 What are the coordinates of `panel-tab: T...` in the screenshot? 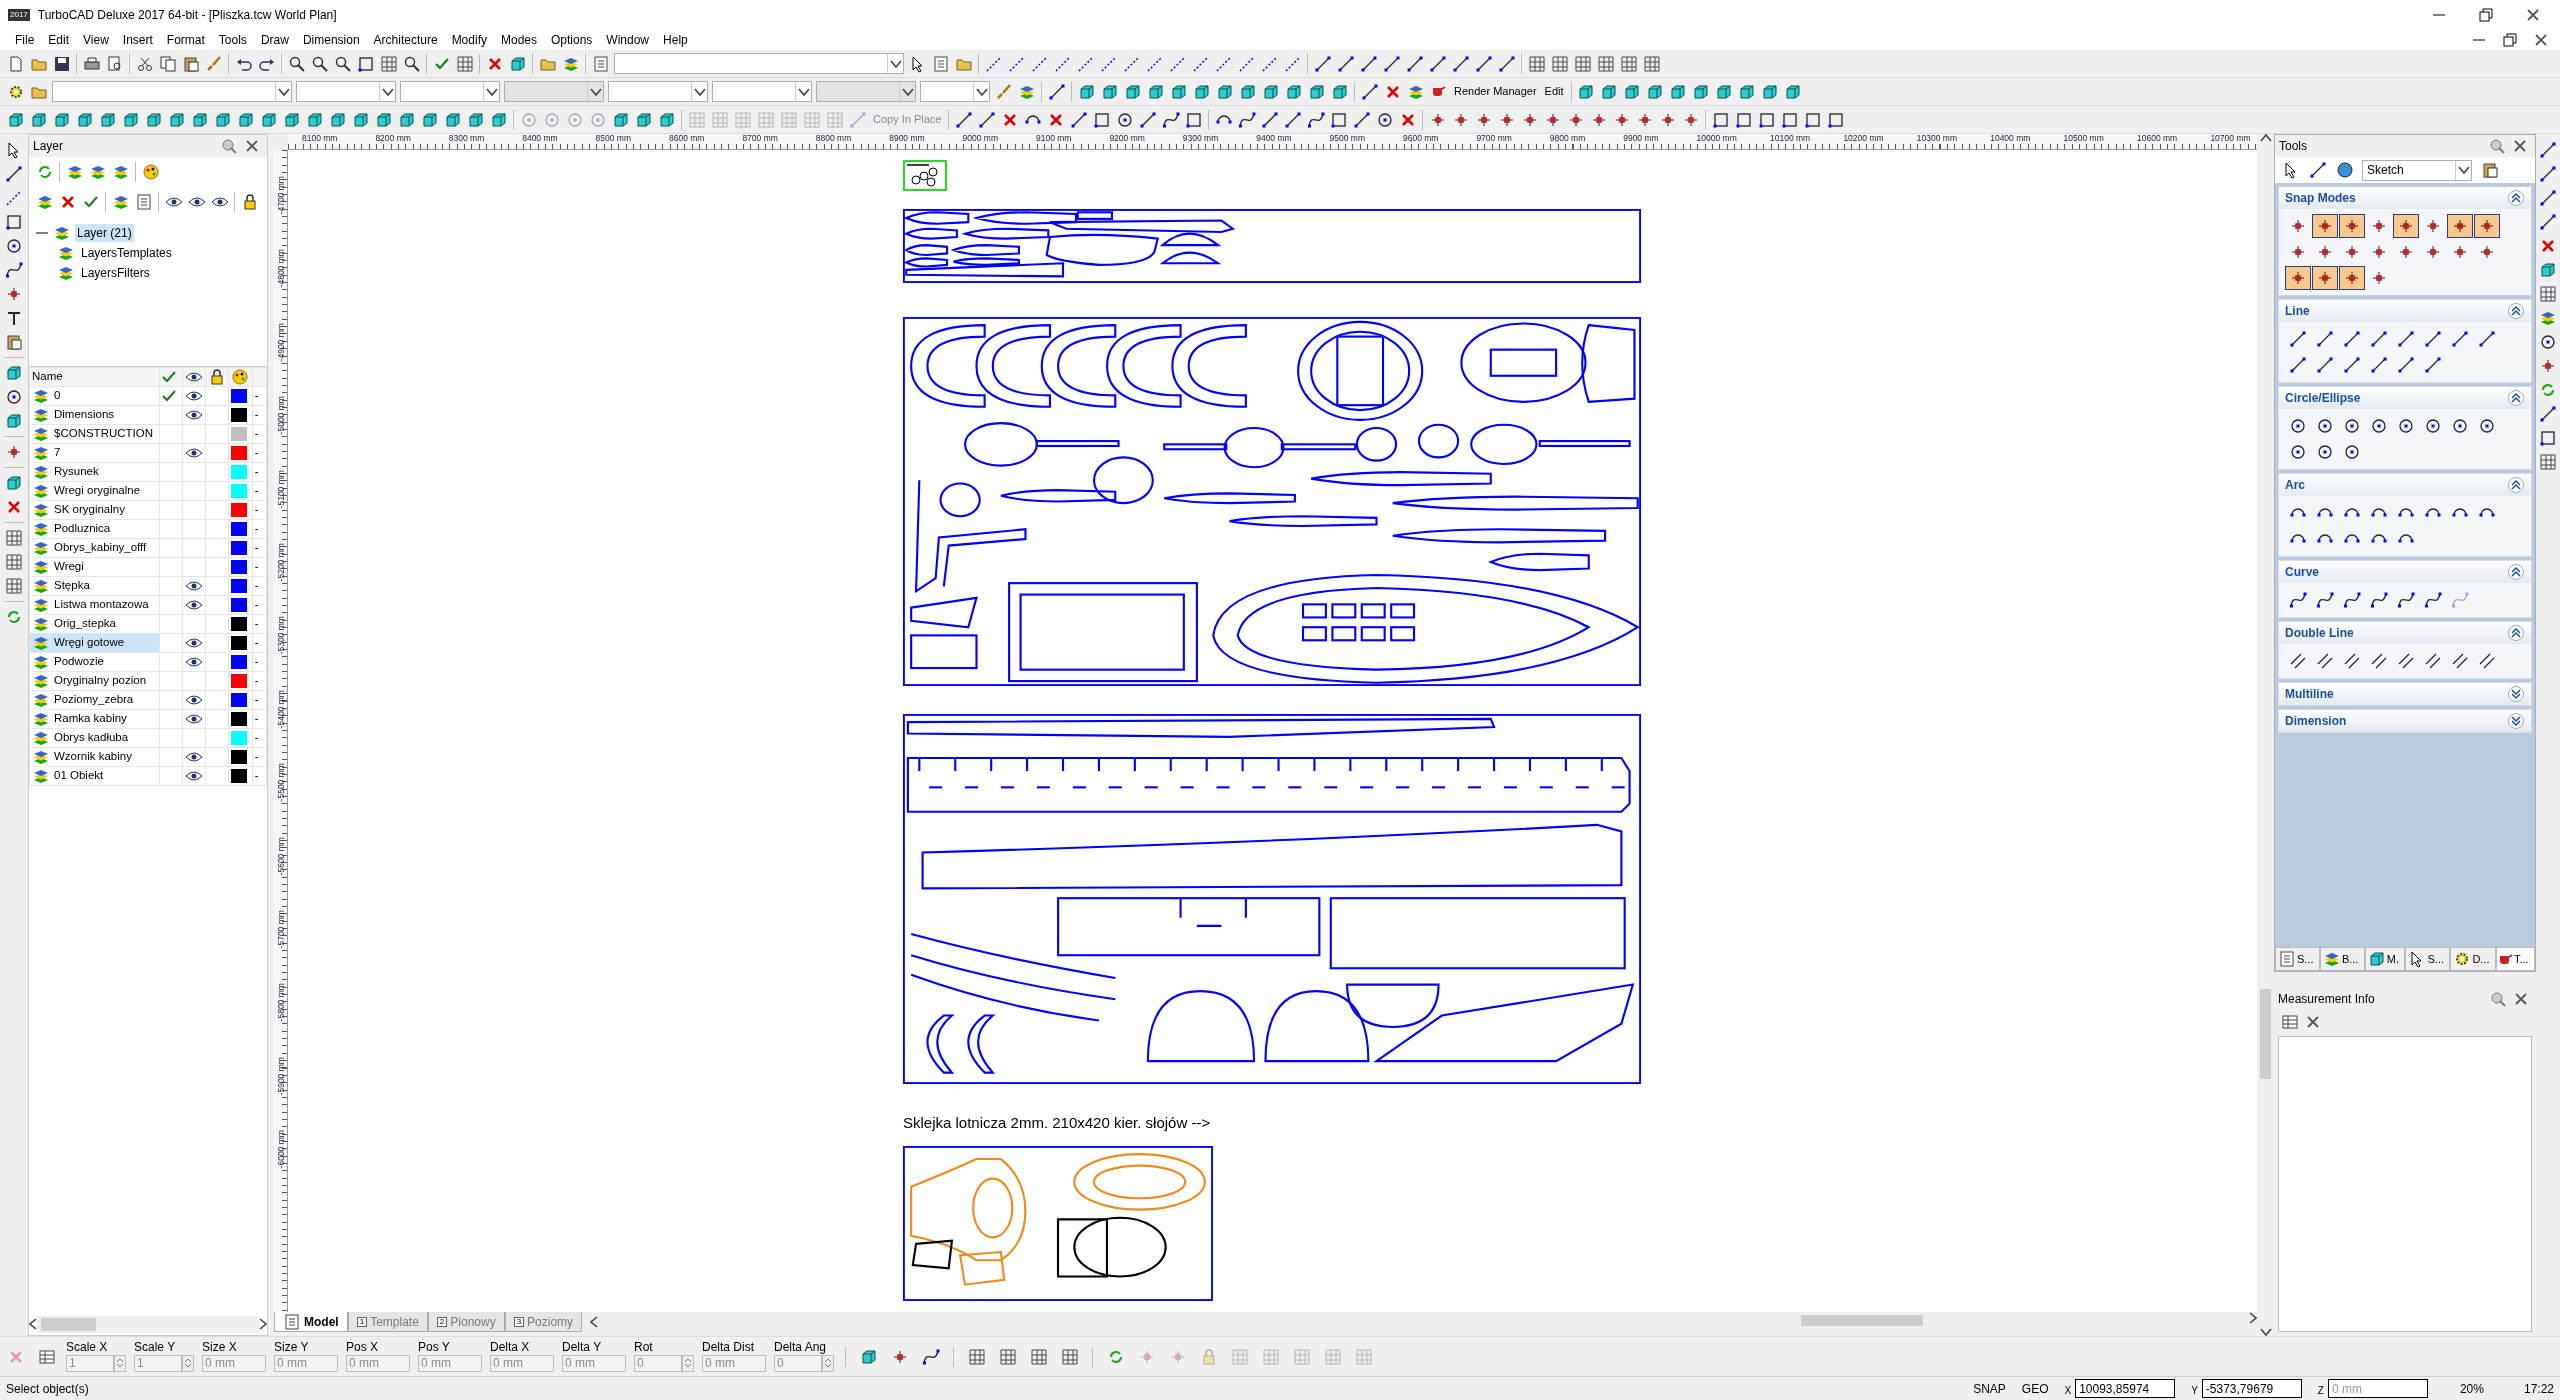 It's located at (2515, 959).